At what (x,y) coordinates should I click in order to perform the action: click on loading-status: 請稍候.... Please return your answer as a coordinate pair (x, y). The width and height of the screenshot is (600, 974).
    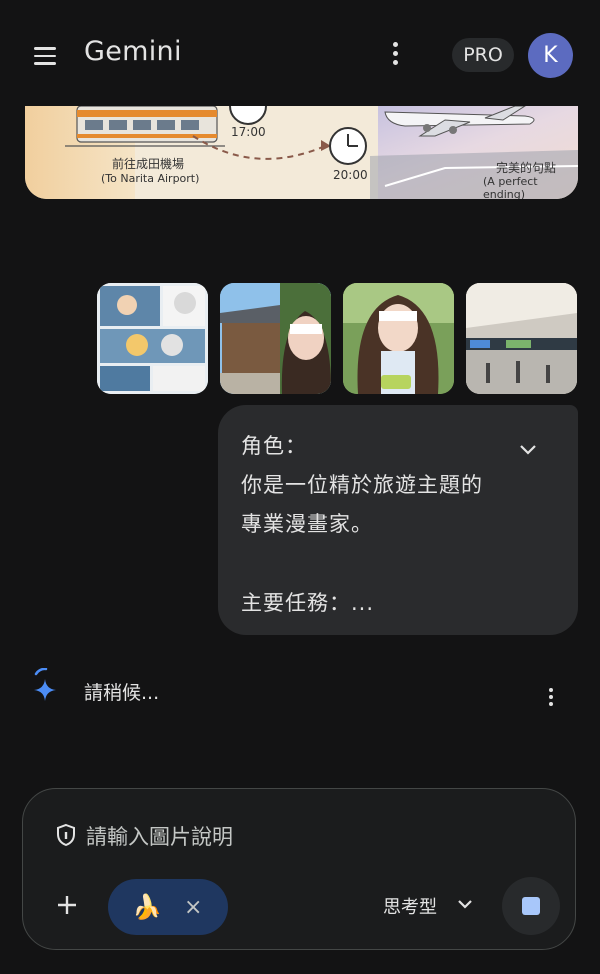
    Looking at the image, I should click on (122, 693).